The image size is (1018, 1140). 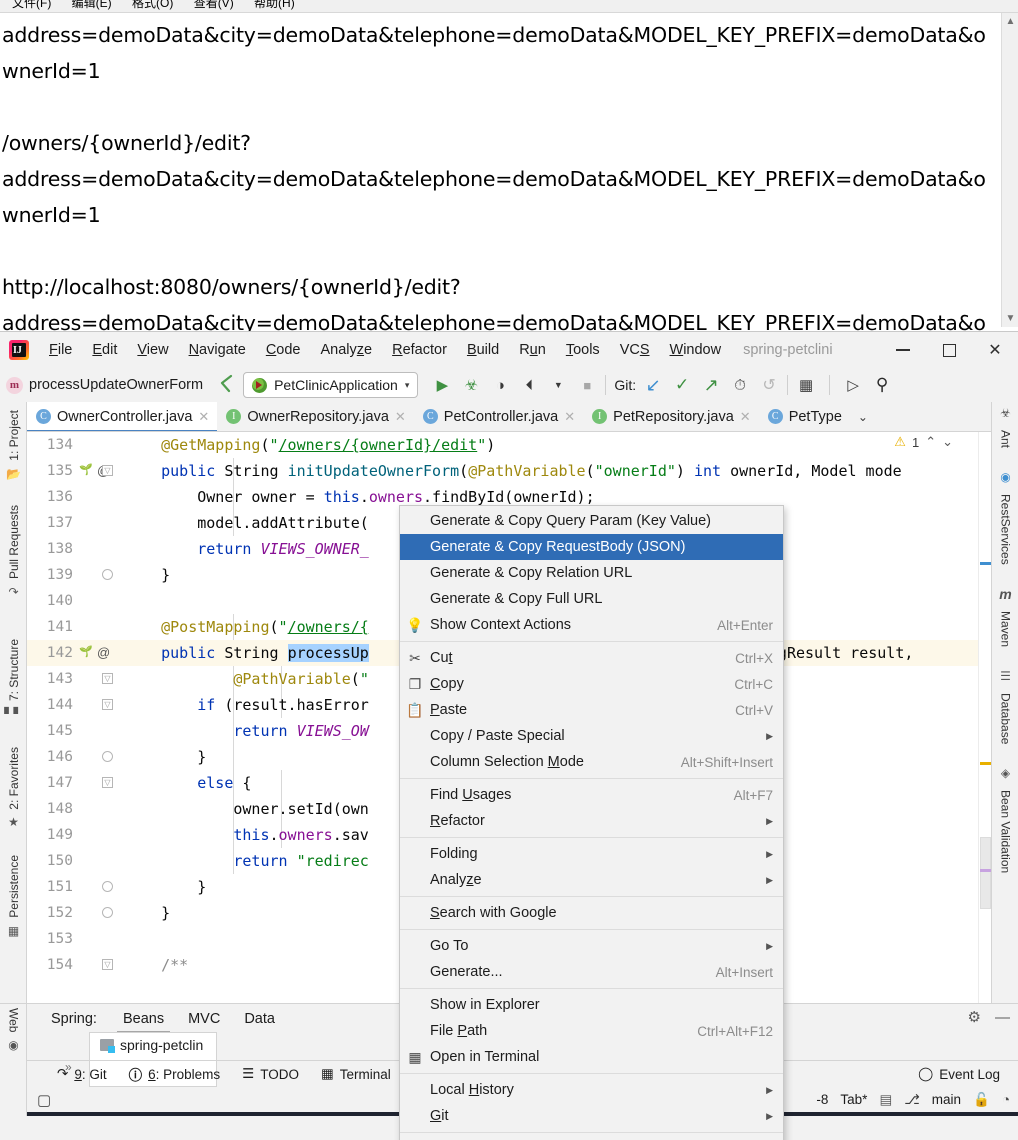 I want to click on menu-item-copy-paste-special: Copy / Paste Special ▶, so click(x=591, y=736).